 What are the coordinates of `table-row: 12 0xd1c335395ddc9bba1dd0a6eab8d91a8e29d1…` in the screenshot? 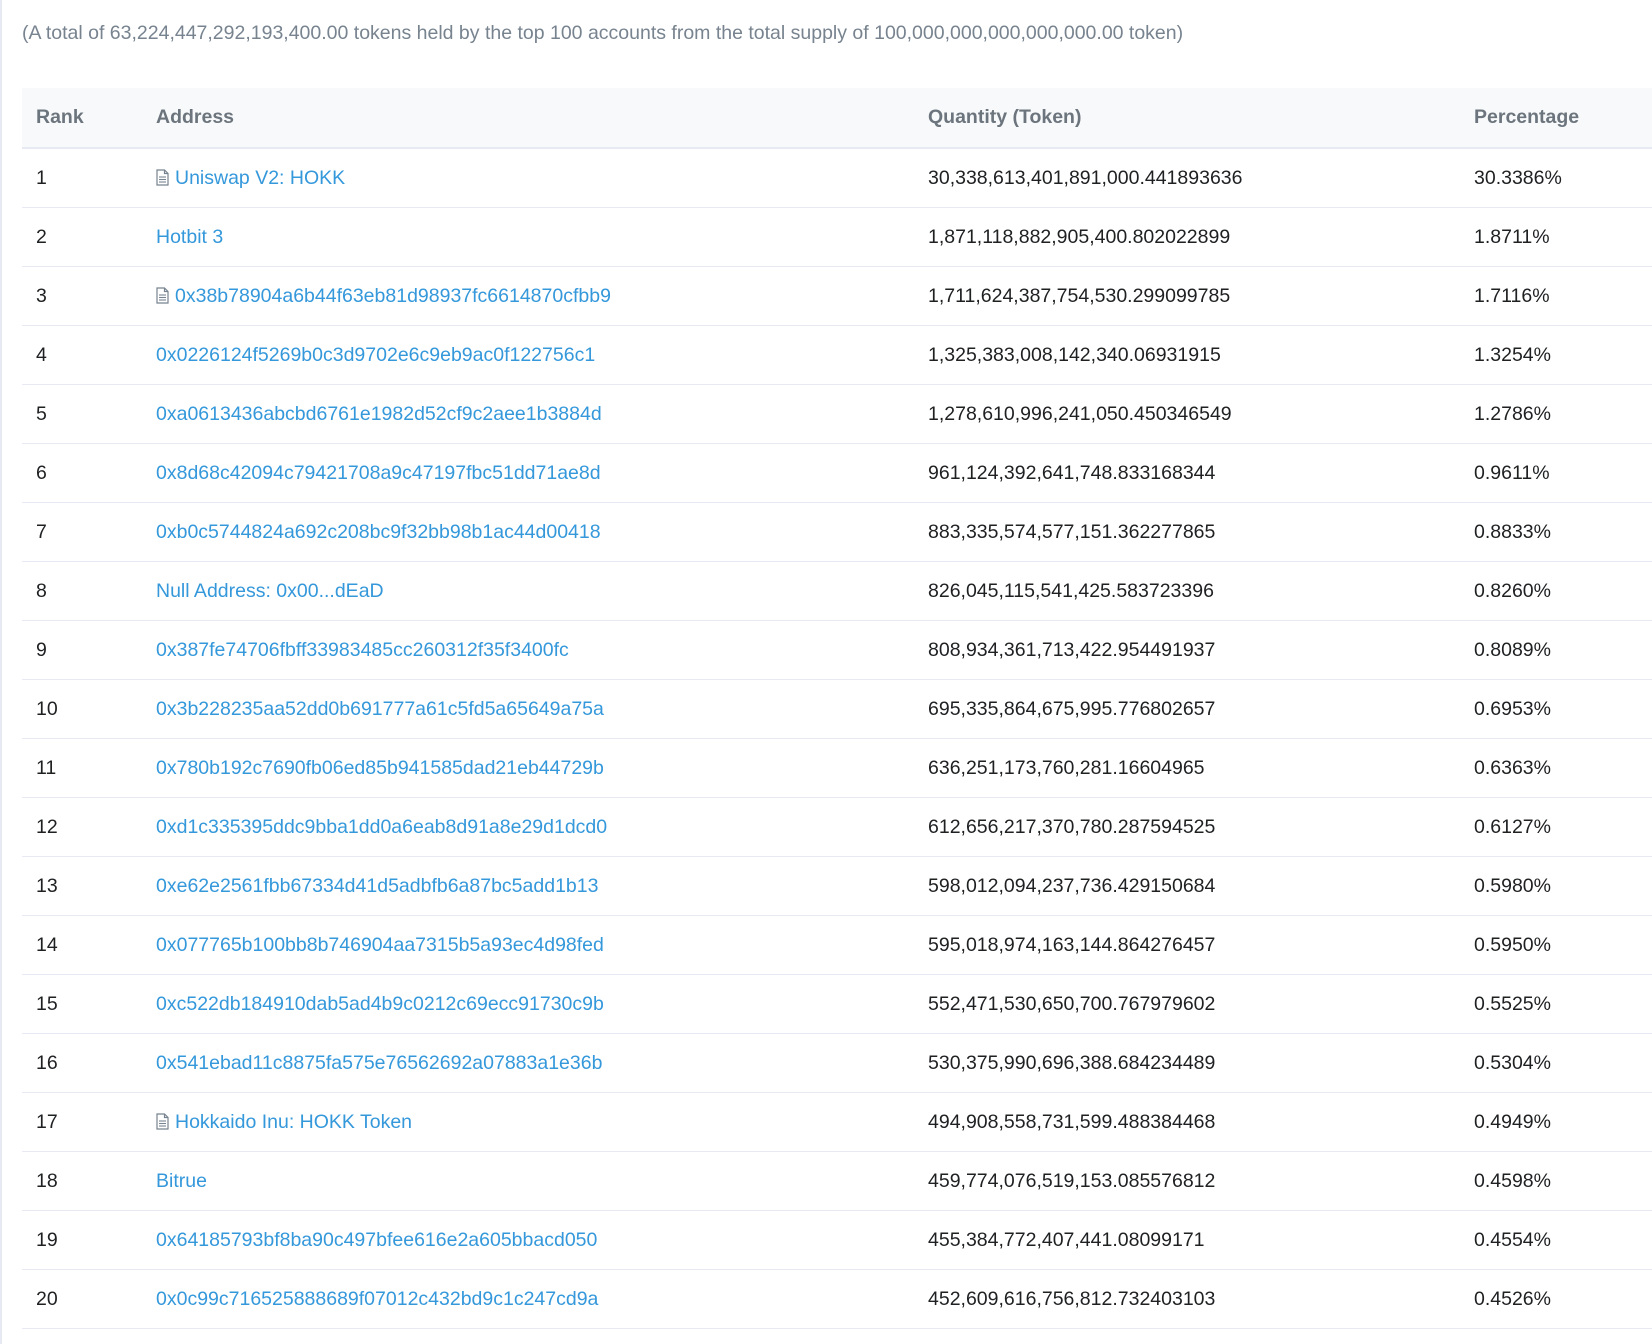 It's located at (837, 827).